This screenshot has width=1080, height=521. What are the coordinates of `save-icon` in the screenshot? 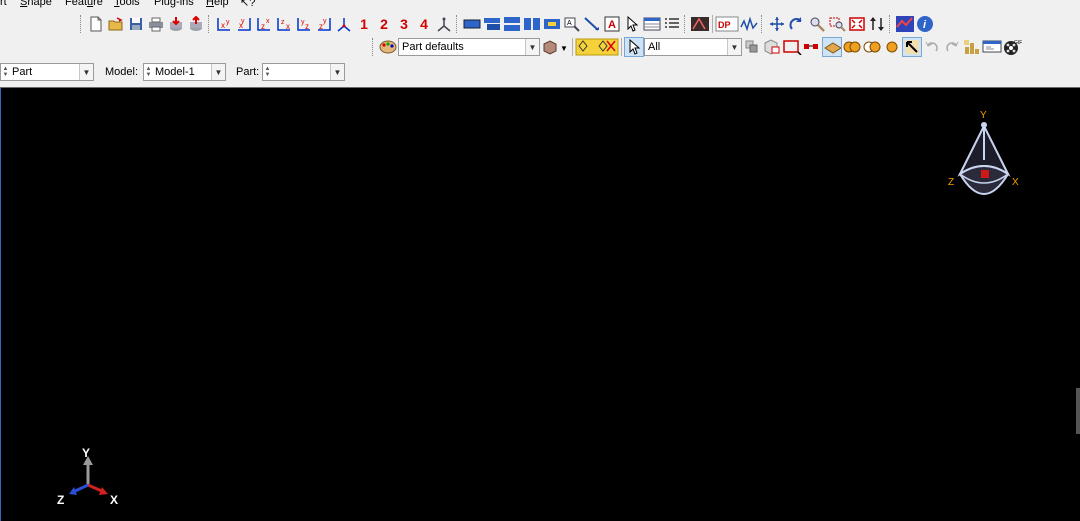 It's located at (136, 24).